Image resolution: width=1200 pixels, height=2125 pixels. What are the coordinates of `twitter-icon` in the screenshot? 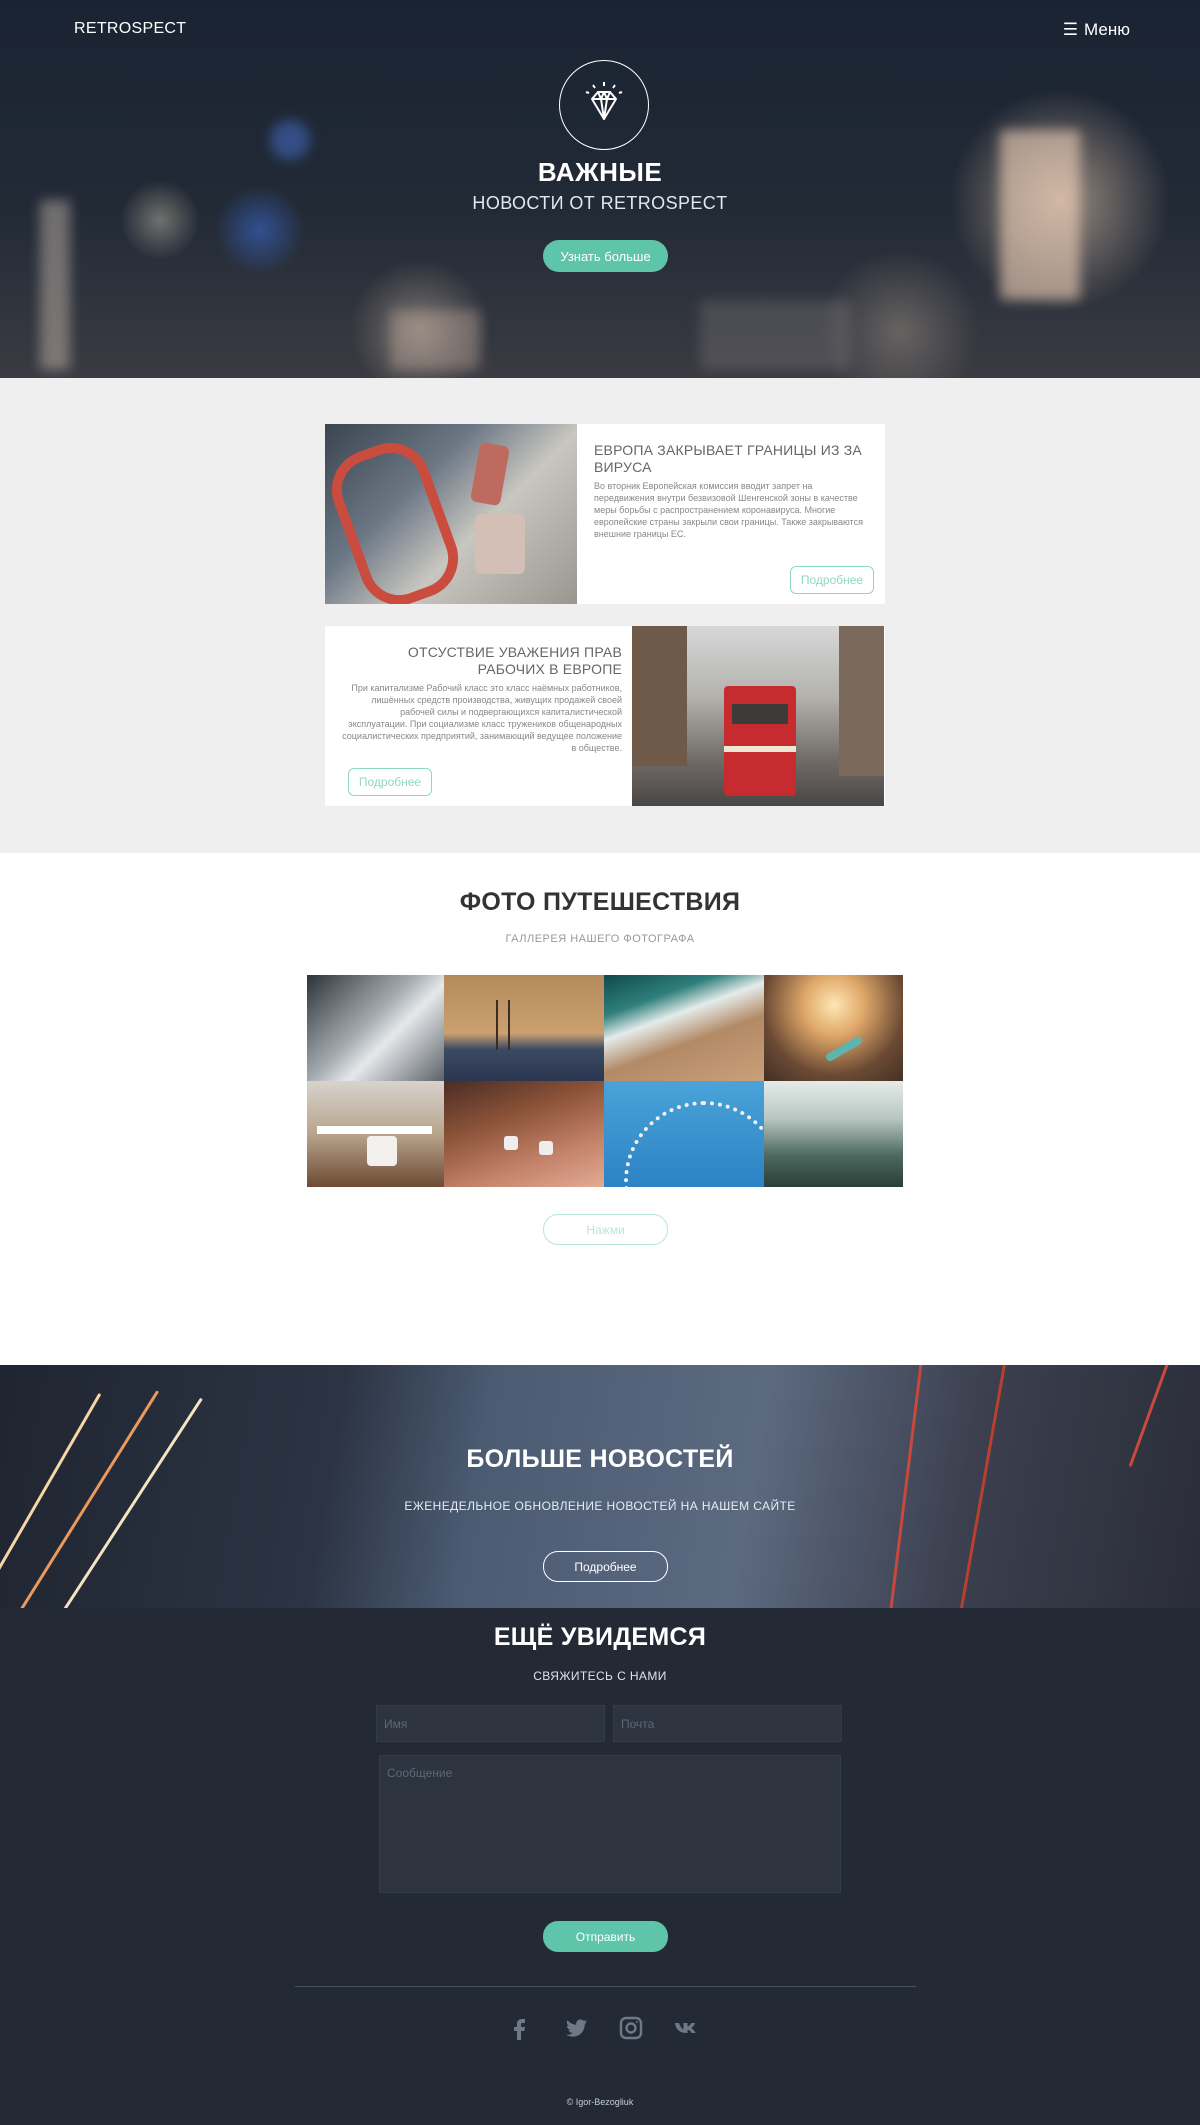 It's located at (576, 2028).